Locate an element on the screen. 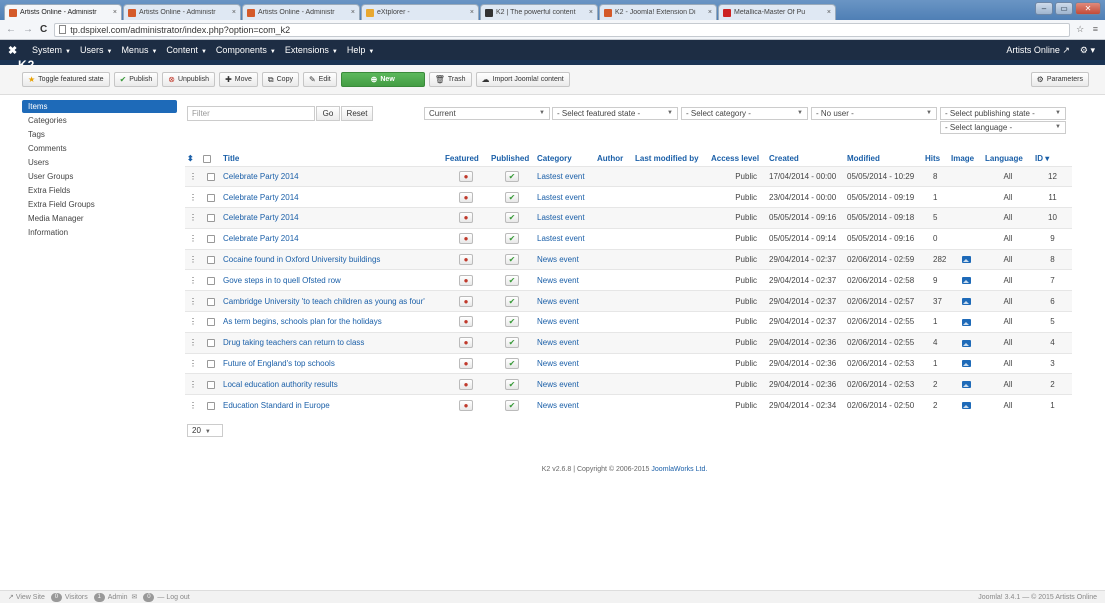  reload-icon: C is located at coordinates (43, 29).